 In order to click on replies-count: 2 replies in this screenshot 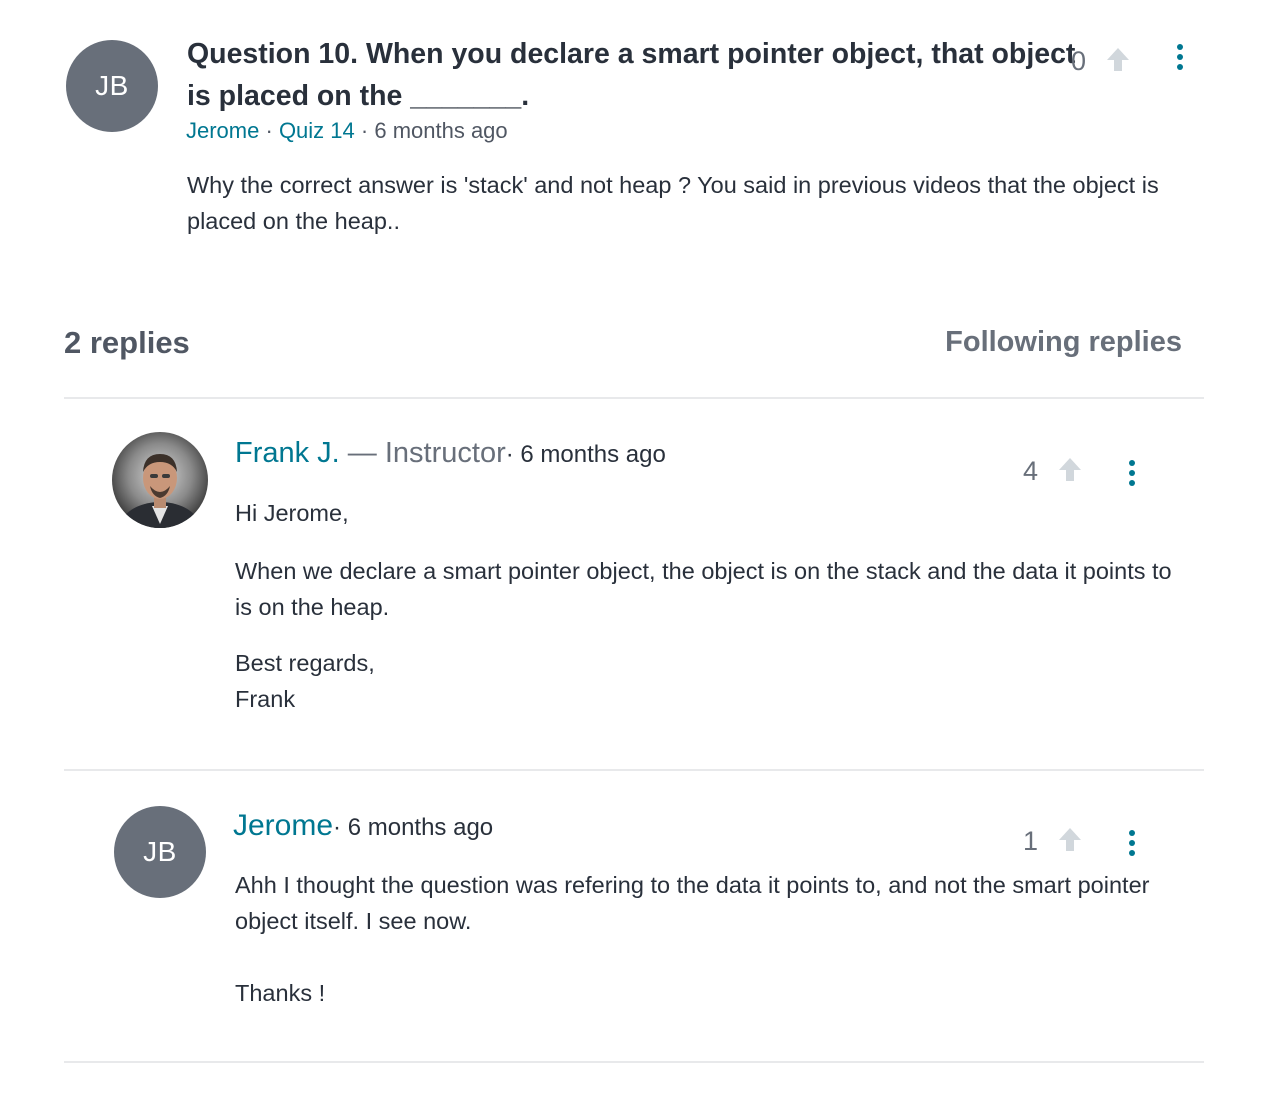, I will do `click(127, 342)`.